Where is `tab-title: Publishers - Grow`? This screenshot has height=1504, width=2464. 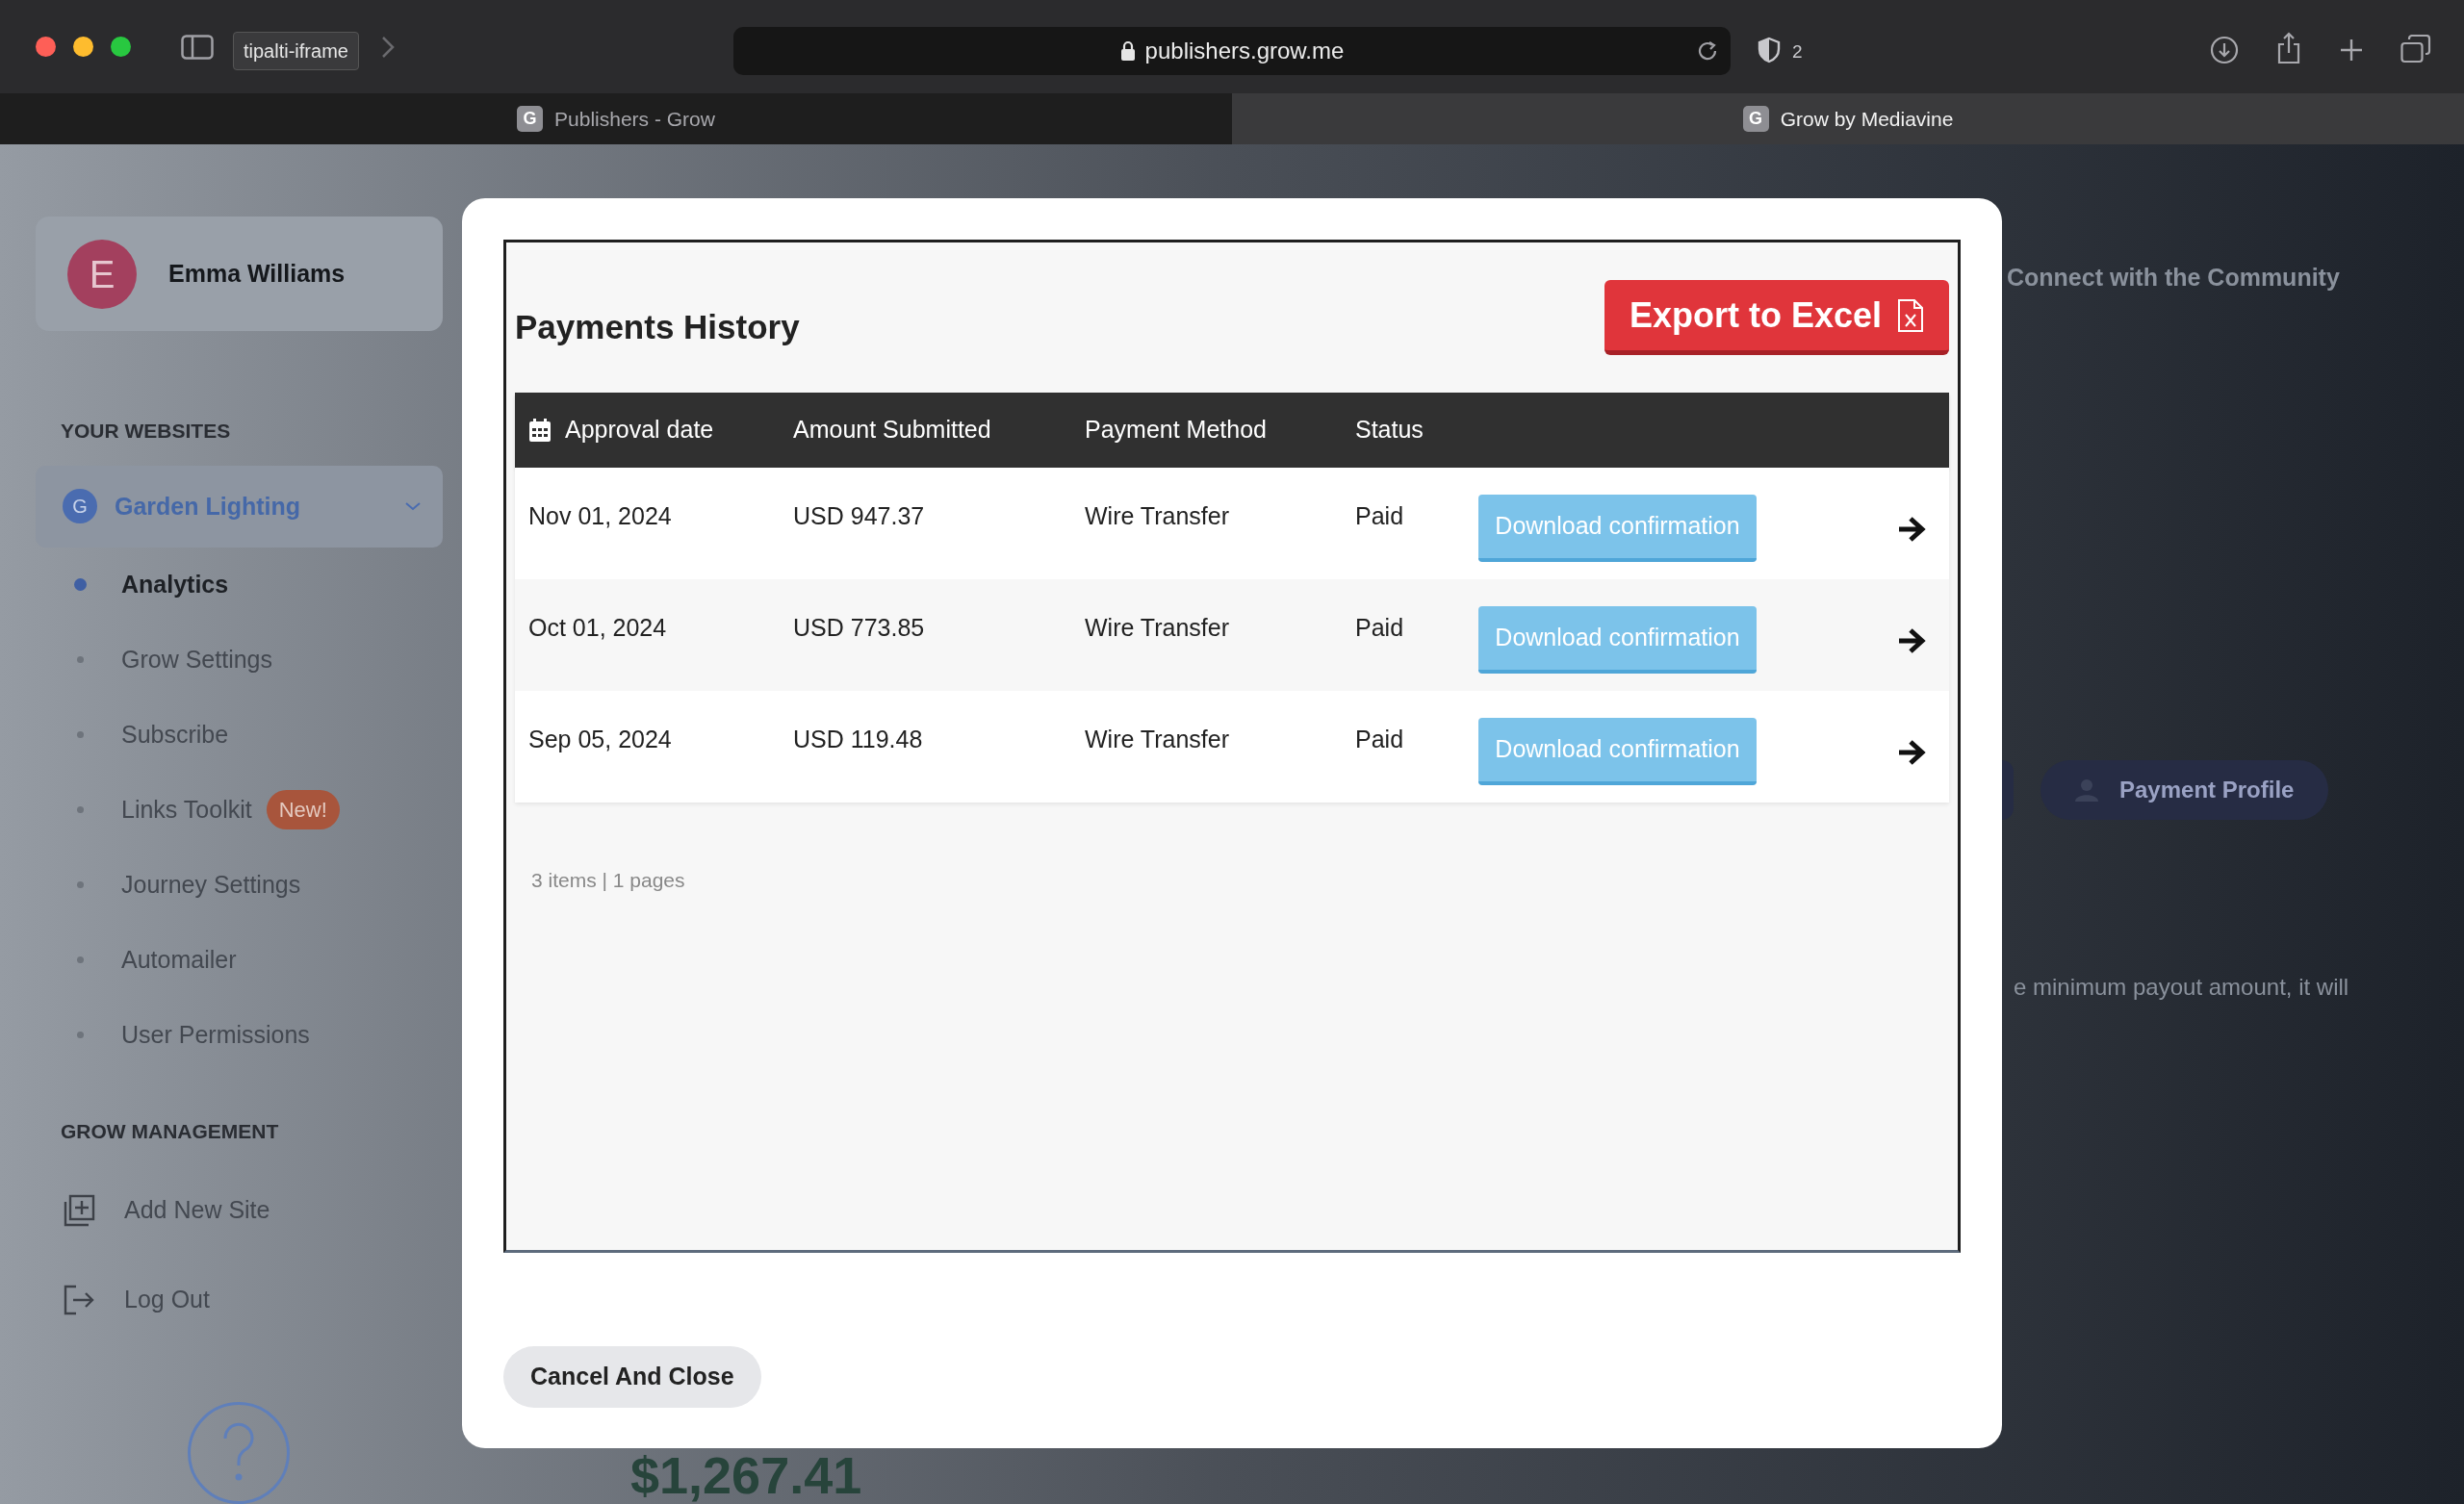
tab-title: Publishers - Grow is located at coordinates (634, 119).